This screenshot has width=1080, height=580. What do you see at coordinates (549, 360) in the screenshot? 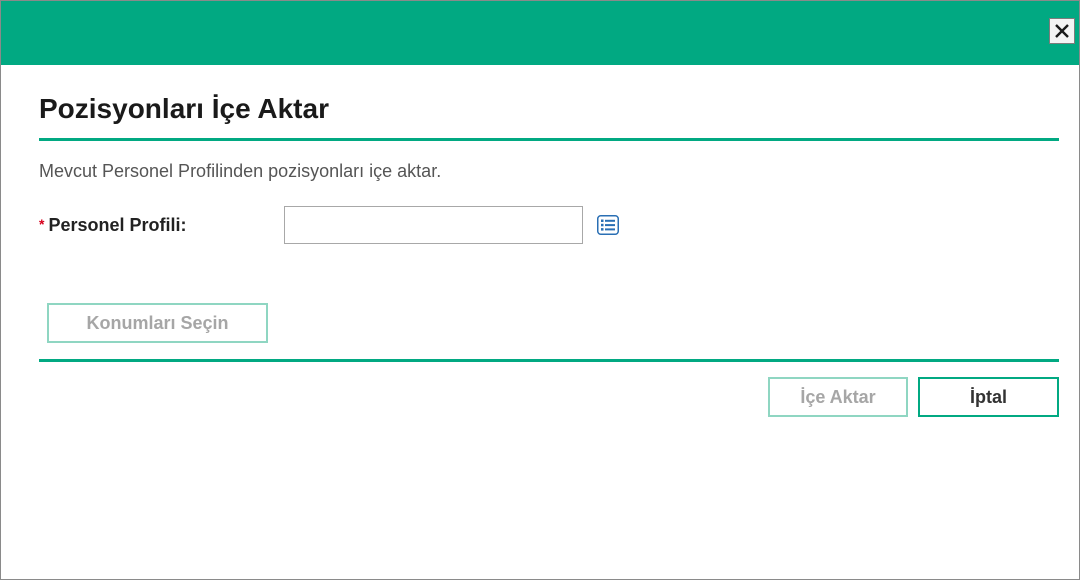
I see `footer-divider` at bounding box center [549, 360].